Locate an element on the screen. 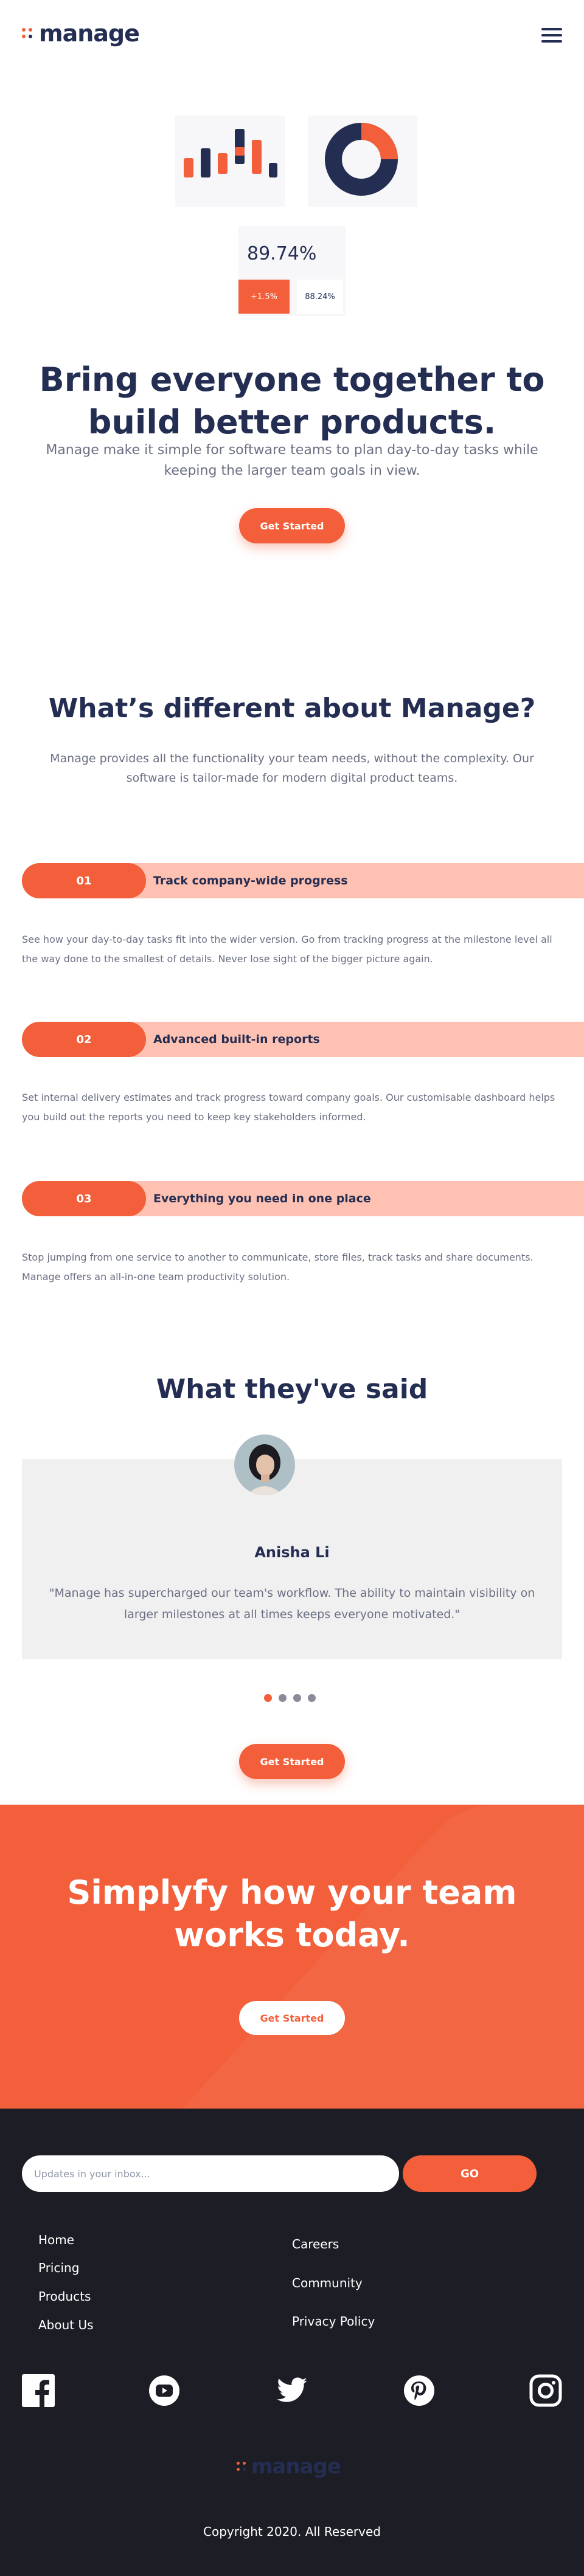 The image size is (584, 2576). donut-chart-card is located at coordinates (362, 161).